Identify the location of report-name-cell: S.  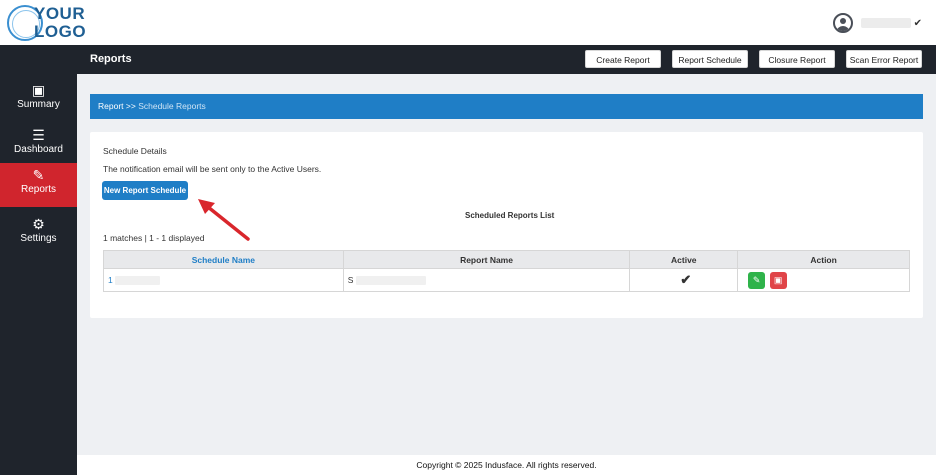
(486, 280).